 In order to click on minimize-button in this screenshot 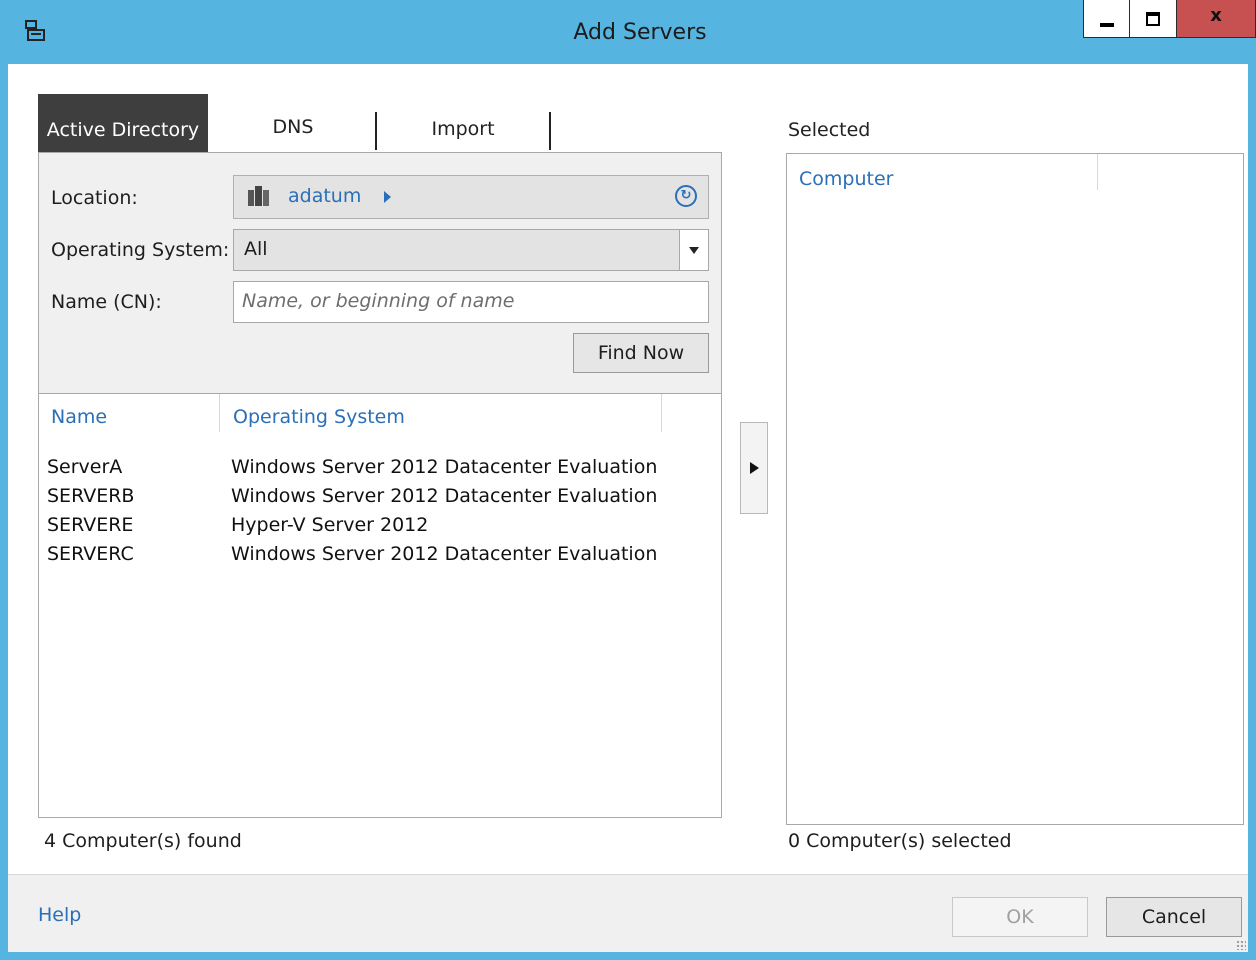, I will do `click(1106, 19)`.